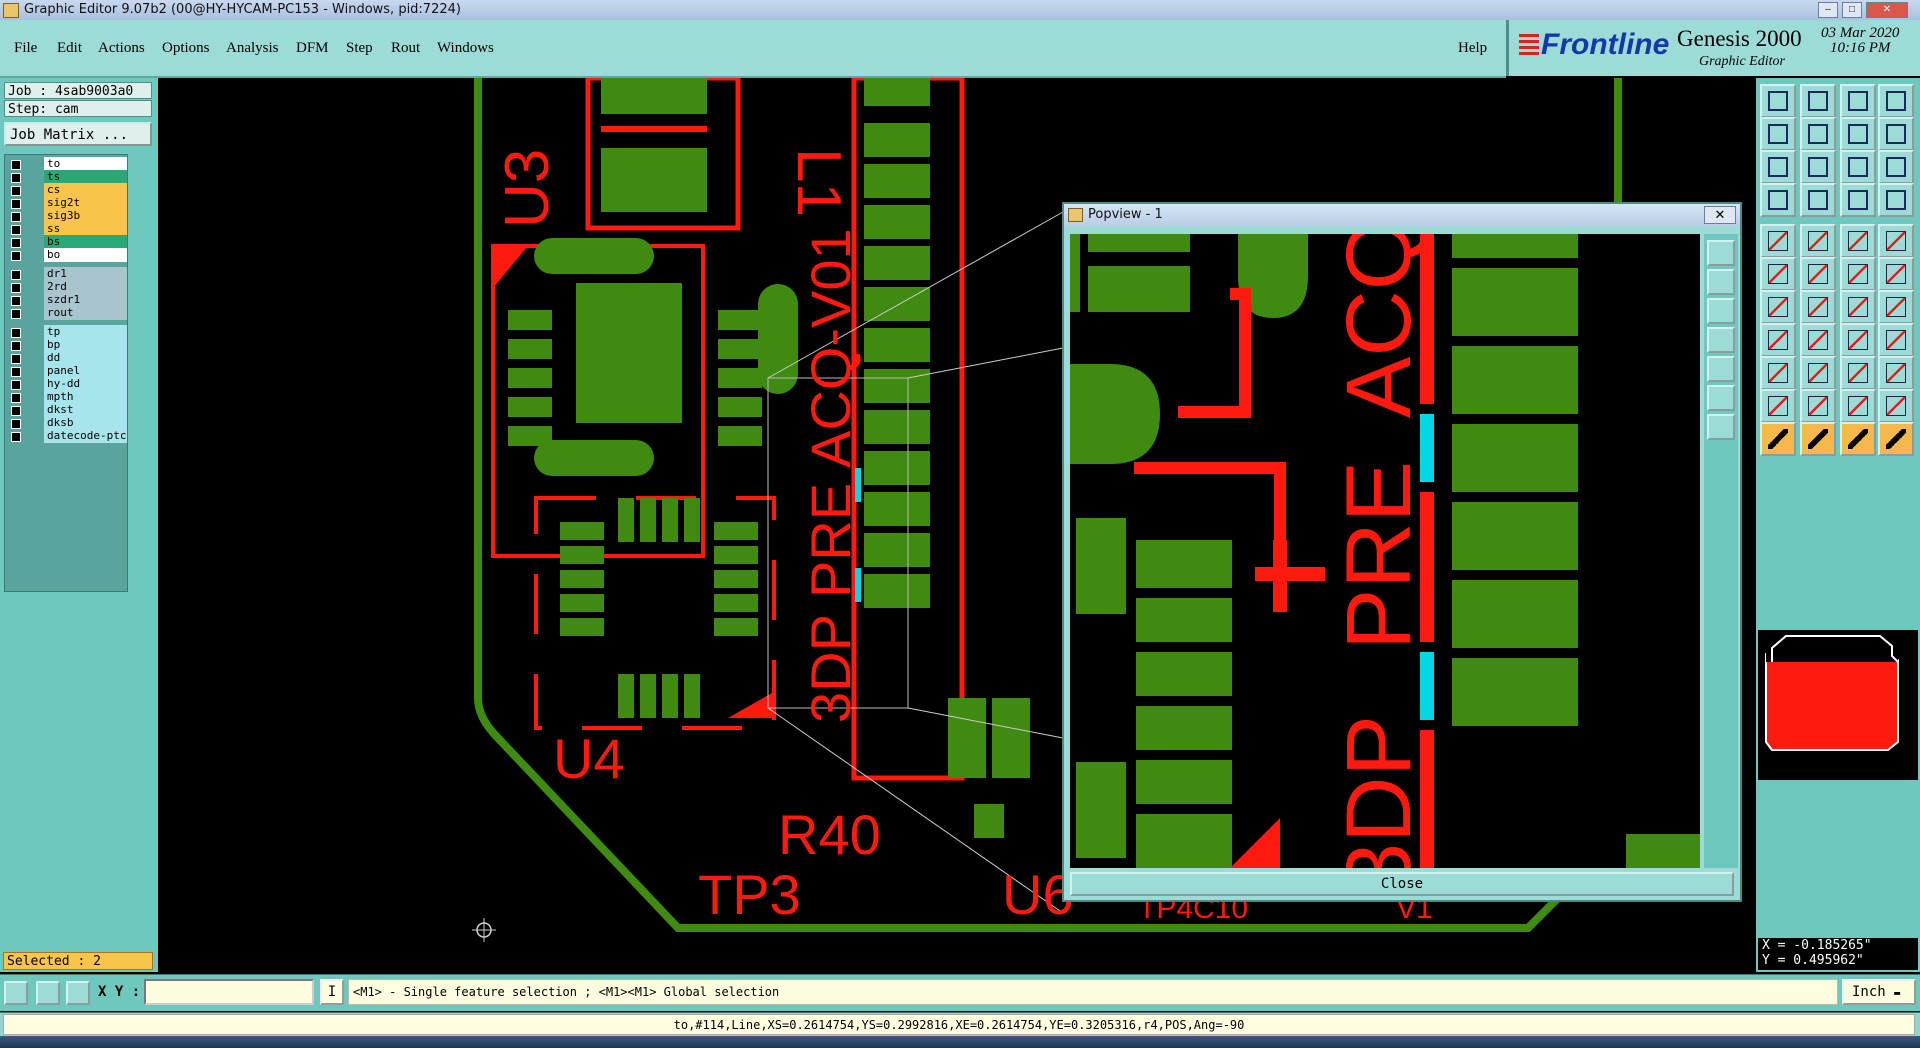 Image resolution: width=1920 pixels, height=1048 pixels. Describe the element at coordinates (85, 274) in the screenshot. I see `layer-name: dr1` at that location.